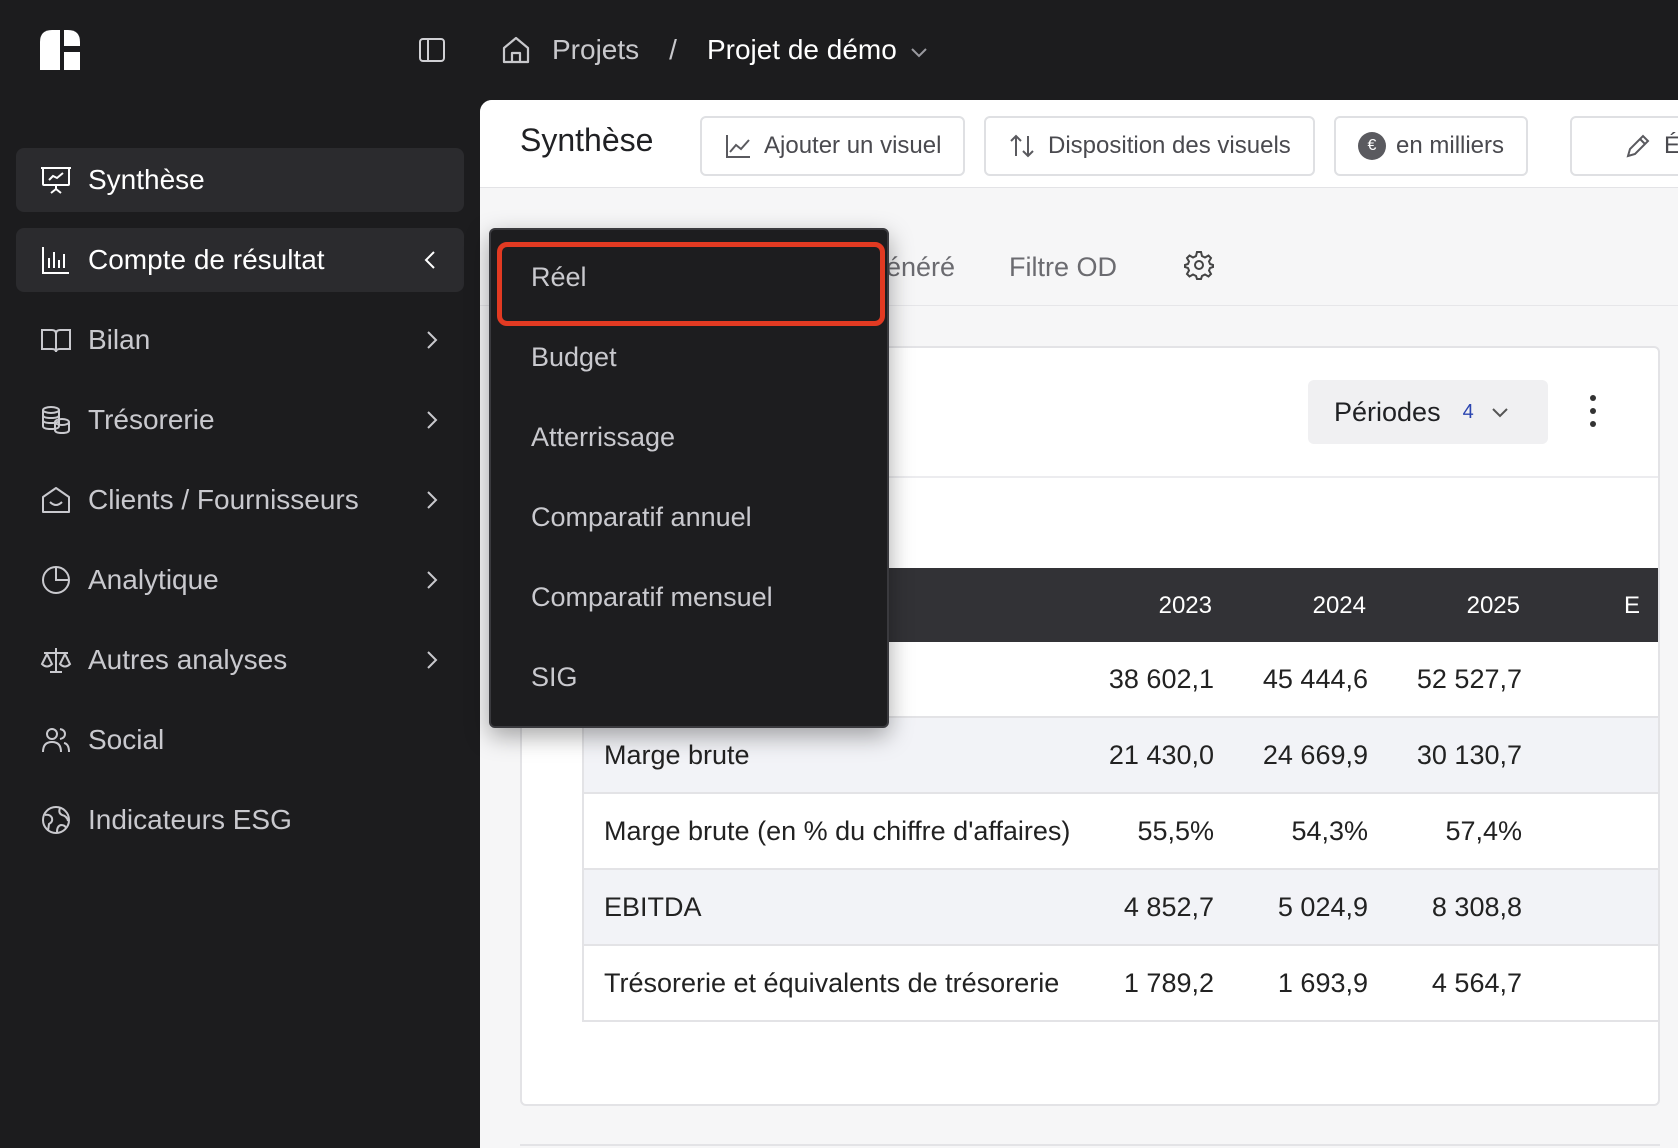 The width and height of the screenshot is (1678, 1148). Describe the element at coordinates (1476, 907) in the screenshot. I see `cell-value: 8 308,8` at that location.